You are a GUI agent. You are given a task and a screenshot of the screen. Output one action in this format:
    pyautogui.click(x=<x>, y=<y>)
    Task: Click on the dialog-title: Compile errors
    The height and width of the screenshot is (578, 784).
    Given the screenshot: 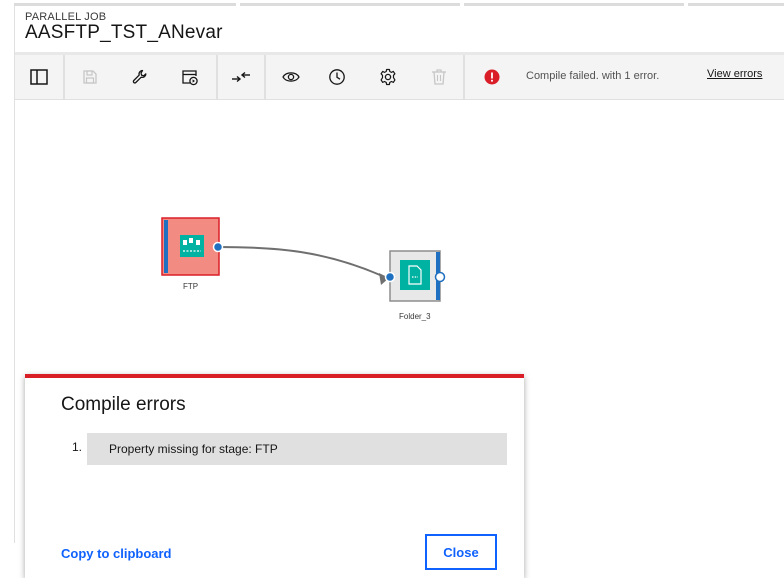 What is the action you would take?
    pyautogui.click(x=123, y=404)
    